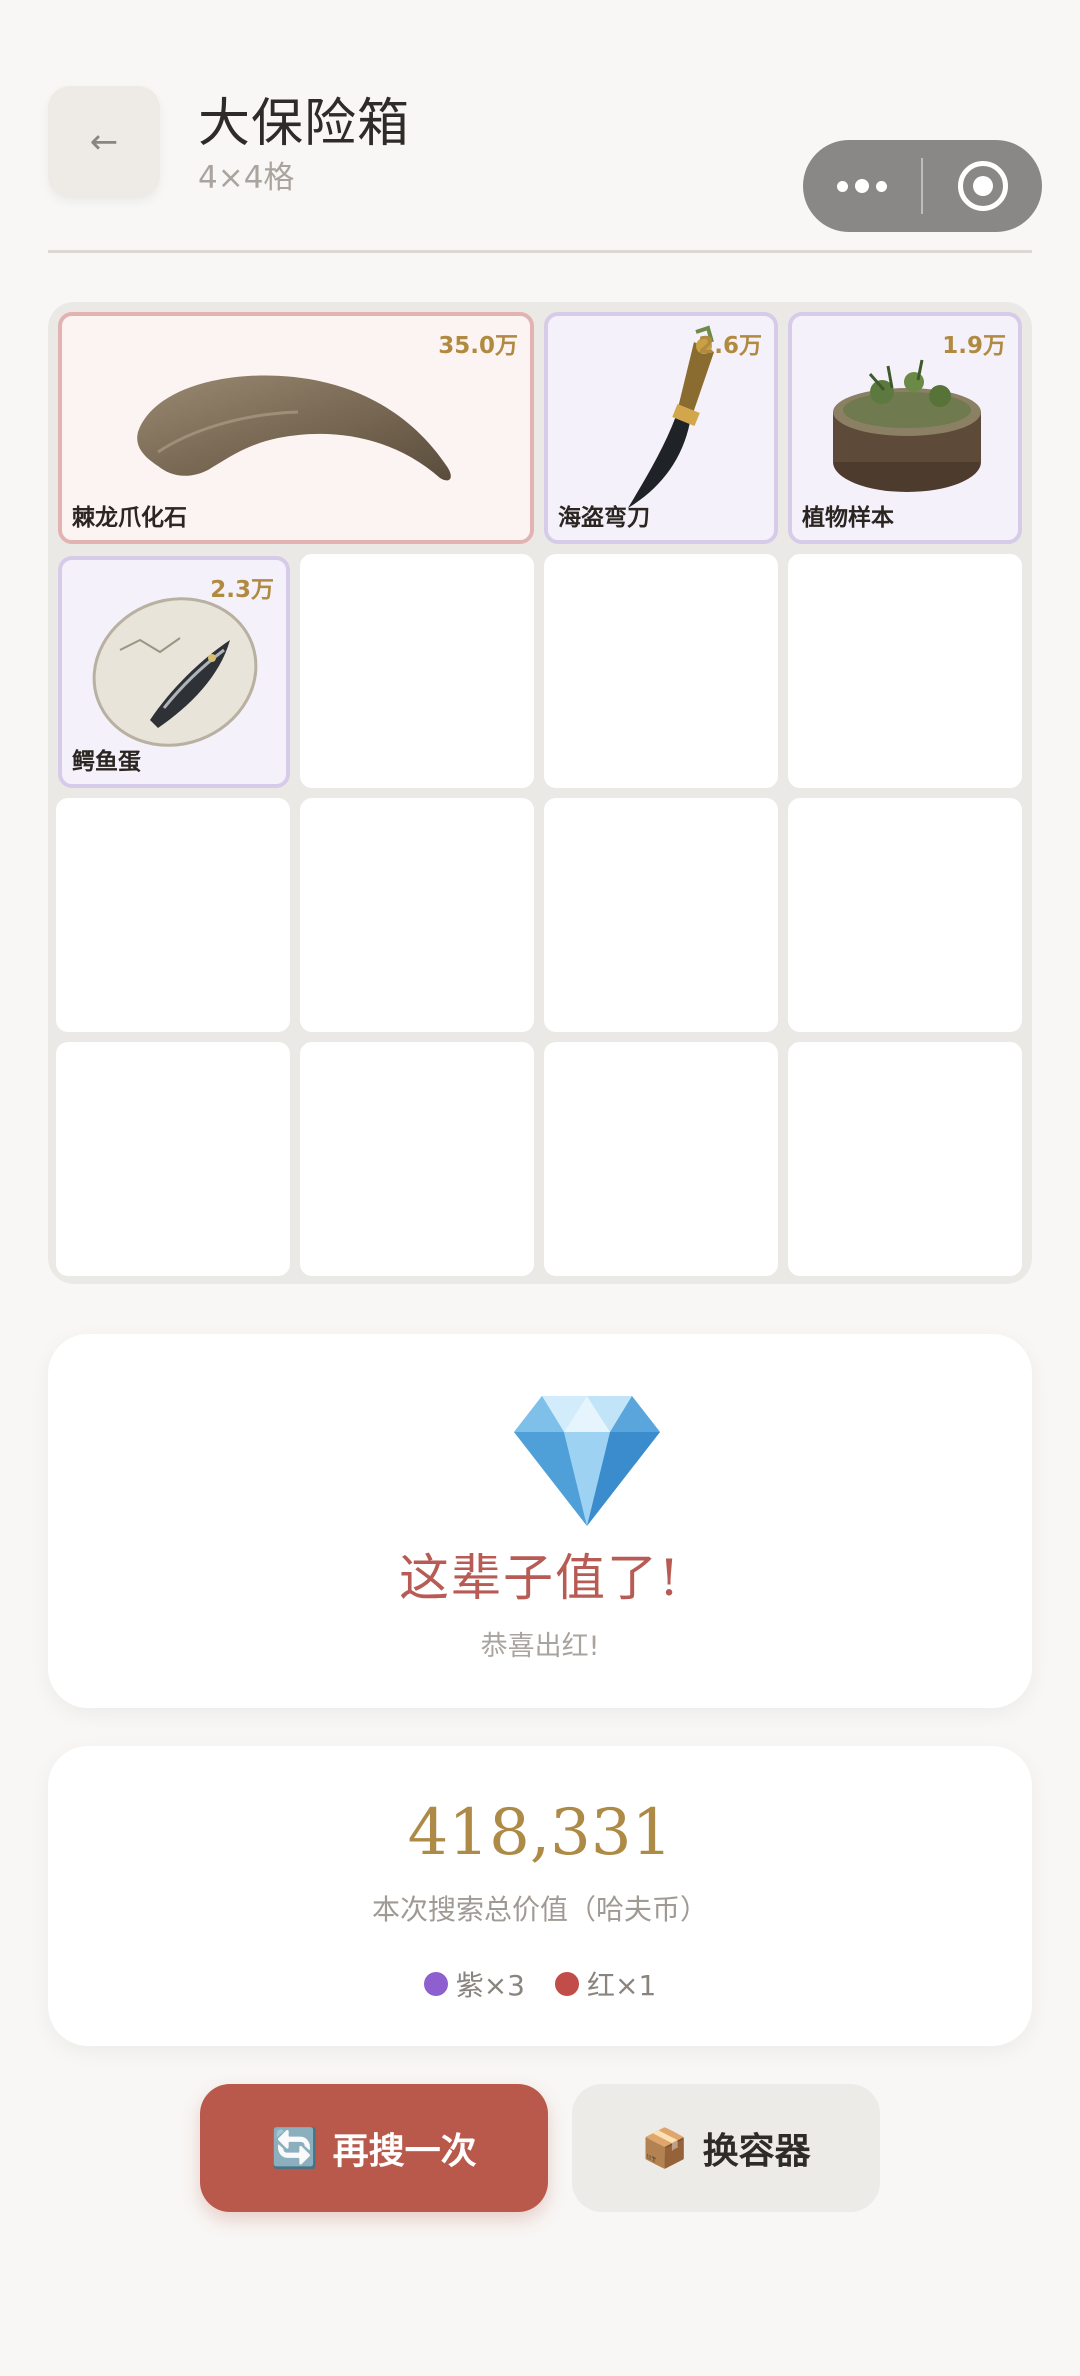  I want to click on item-slot-crocodile-egg: 2.3万 鳄鱼蛋, so click(174, 672).